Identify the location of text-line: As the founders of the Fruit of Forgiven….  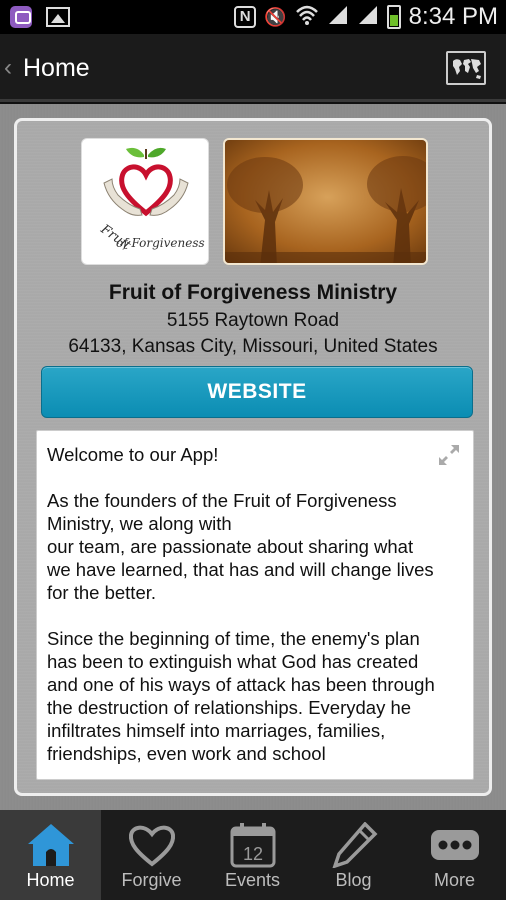
(222, 500).